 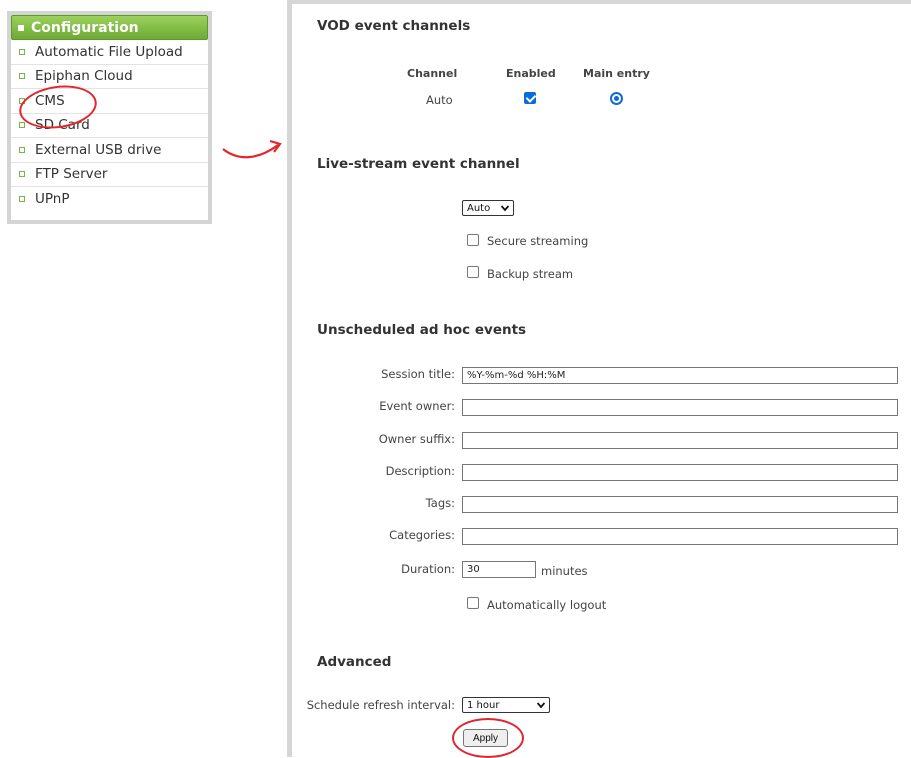 What do you see at coordinates (428, 569) in the screenshot?
I see `duration-label: Duration:` at bounding box center [428, 569].